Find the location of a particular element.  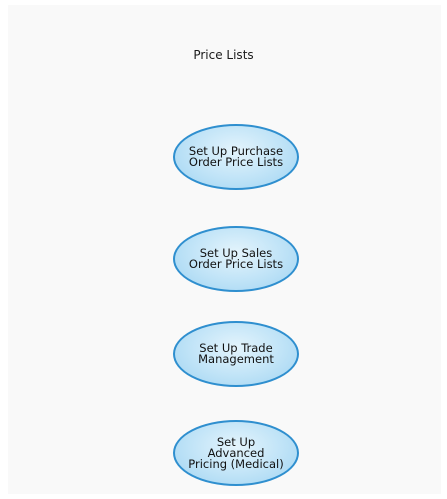

node-label: Set Up Advanced Pricing (Medical) is located at coordinates (236, 452).